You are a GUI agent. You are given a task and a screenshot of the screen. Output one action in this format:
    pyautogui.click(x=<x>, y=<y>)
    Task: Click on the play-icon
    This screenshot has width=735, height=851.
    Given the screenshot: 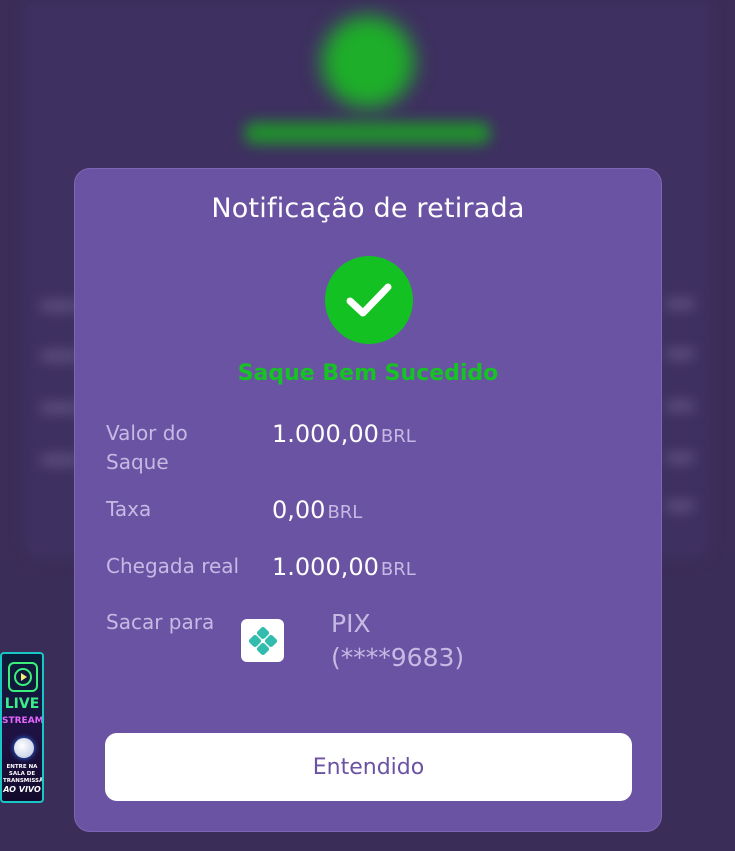 What is the action you would take?
    pyautogui.click(x=23, y=677)
    